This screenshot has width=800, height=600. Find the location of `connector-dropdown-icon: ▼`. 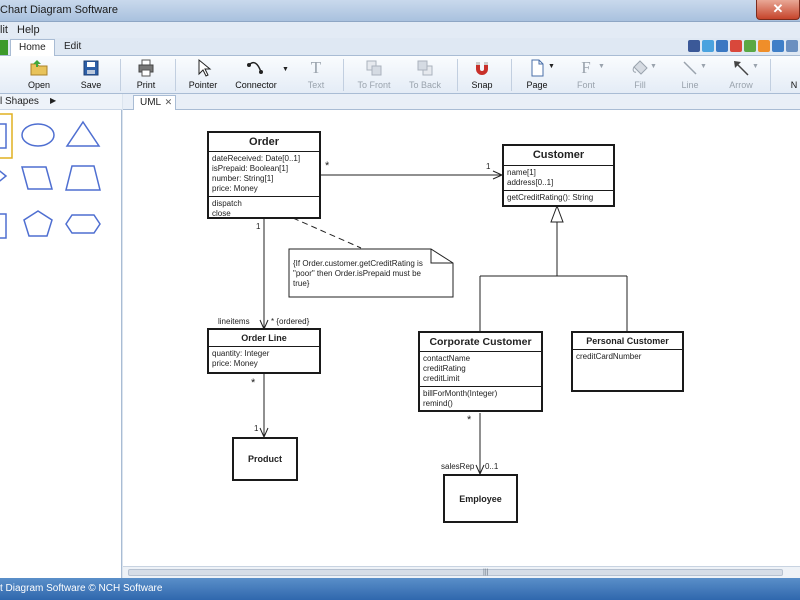

connector-dropdown-icon: ▼ is located at coordinates (285, 69).